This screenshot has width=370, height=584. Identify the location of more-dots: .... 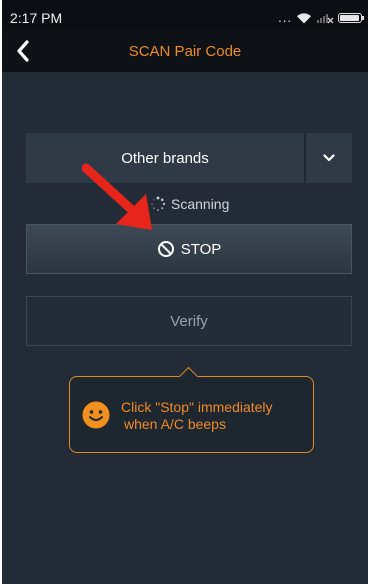
(285, 17).